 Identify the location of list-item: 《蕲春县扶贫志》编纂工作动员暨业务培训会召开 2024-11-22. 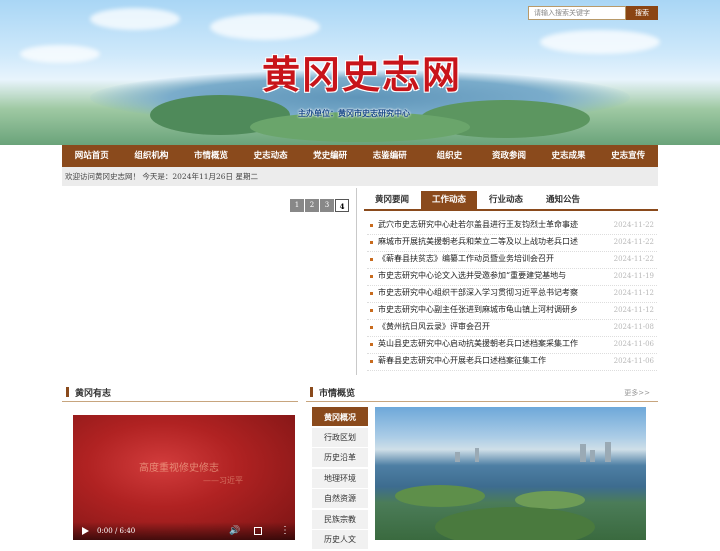
(512, 260).